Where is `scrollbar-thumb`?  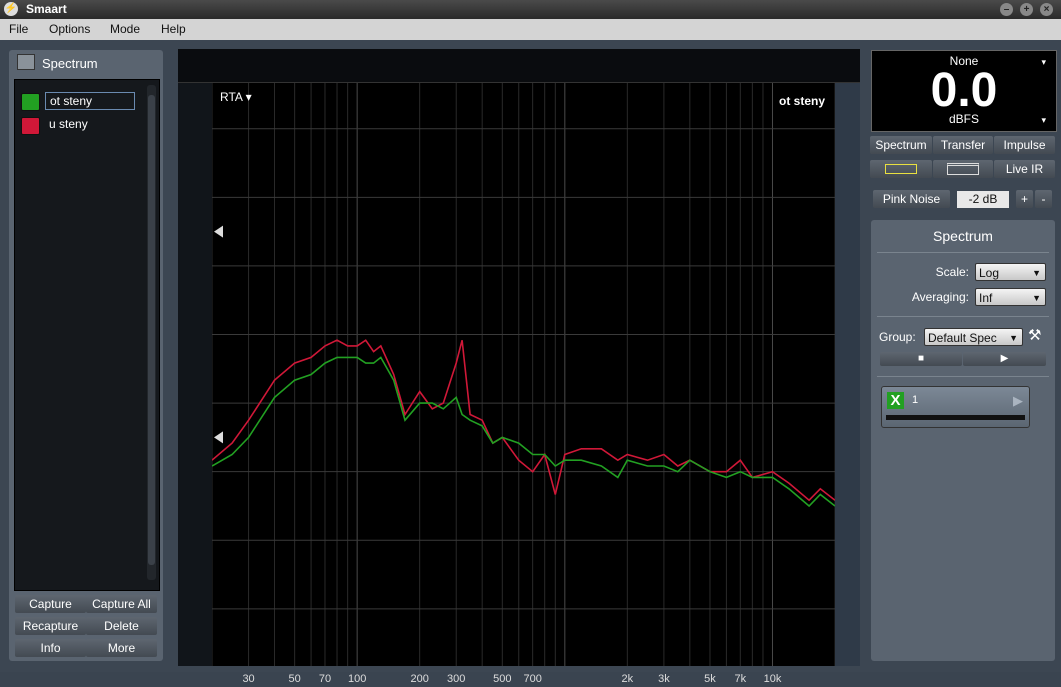
scrollbar-thumb is located at coordinates (151, 330).